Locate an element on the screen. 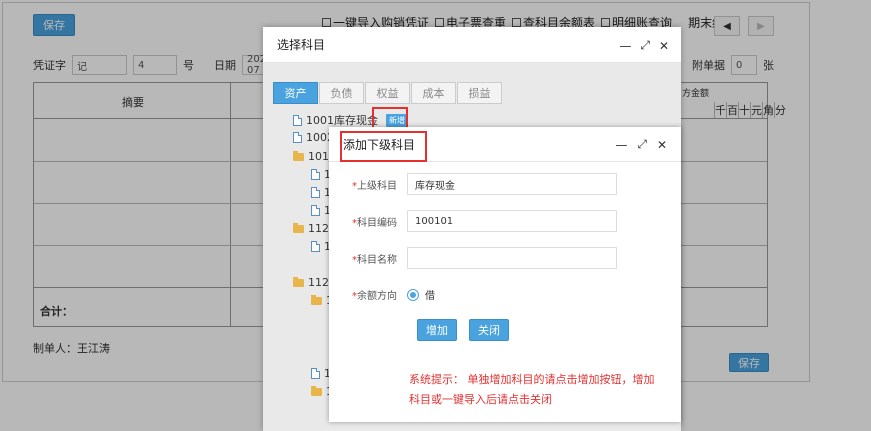  tab-equity: 权益 is located at coordinates (387, 93).